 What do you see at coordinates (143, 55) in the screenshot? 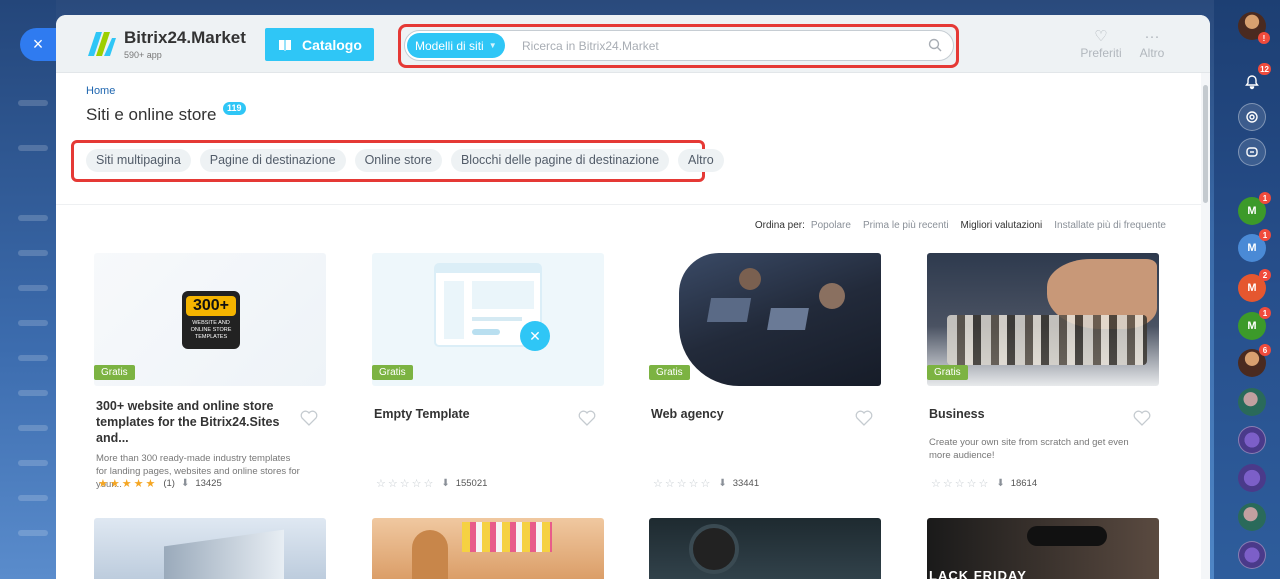
I see `logo-subtitle: 590+ app` at bounding box center [143, 55].